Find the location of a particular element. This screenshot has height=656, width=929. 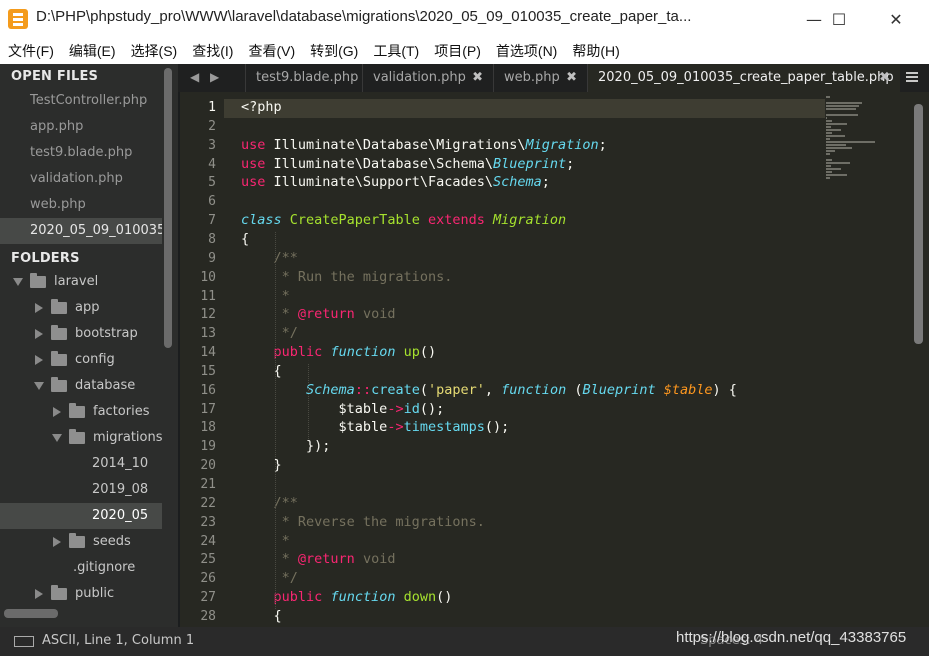

code-token: */ is located at coordinates (285, 578).